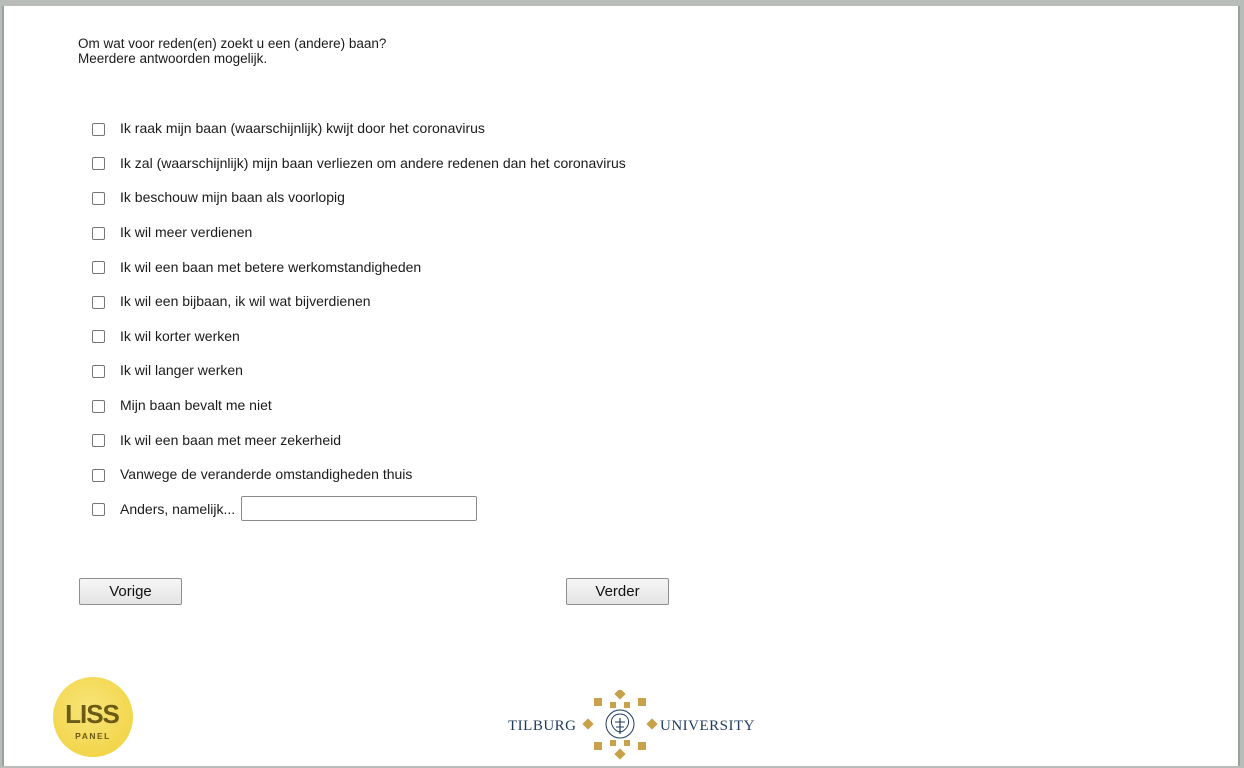 This screenshot has width=1244, height=768. What do you see at coordinates (358, 439) in the screenshot?
I see `option-row: Ik wil een baan met meer zekerheid` at bounding box center [358, 439].